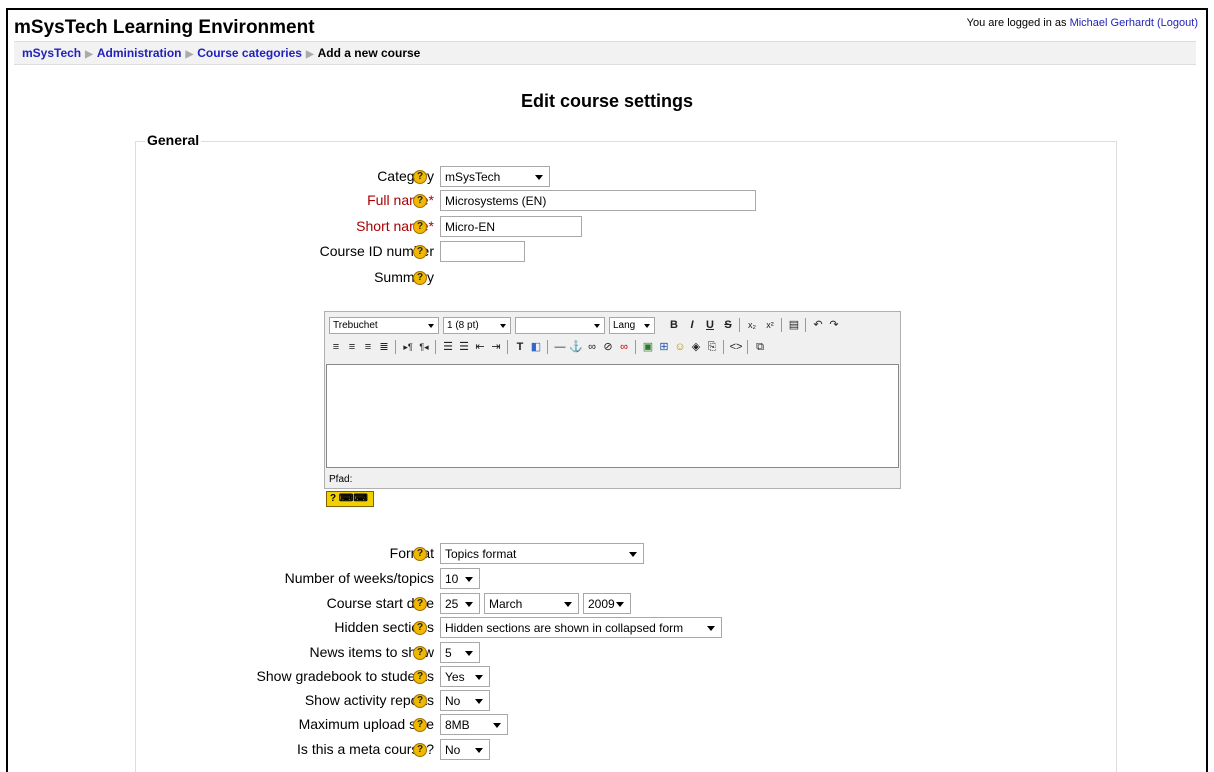 The width and height of the screenshot is (1214, 772). I want to click on site-title: mSysTech Learning Environment, so click(164, 27).